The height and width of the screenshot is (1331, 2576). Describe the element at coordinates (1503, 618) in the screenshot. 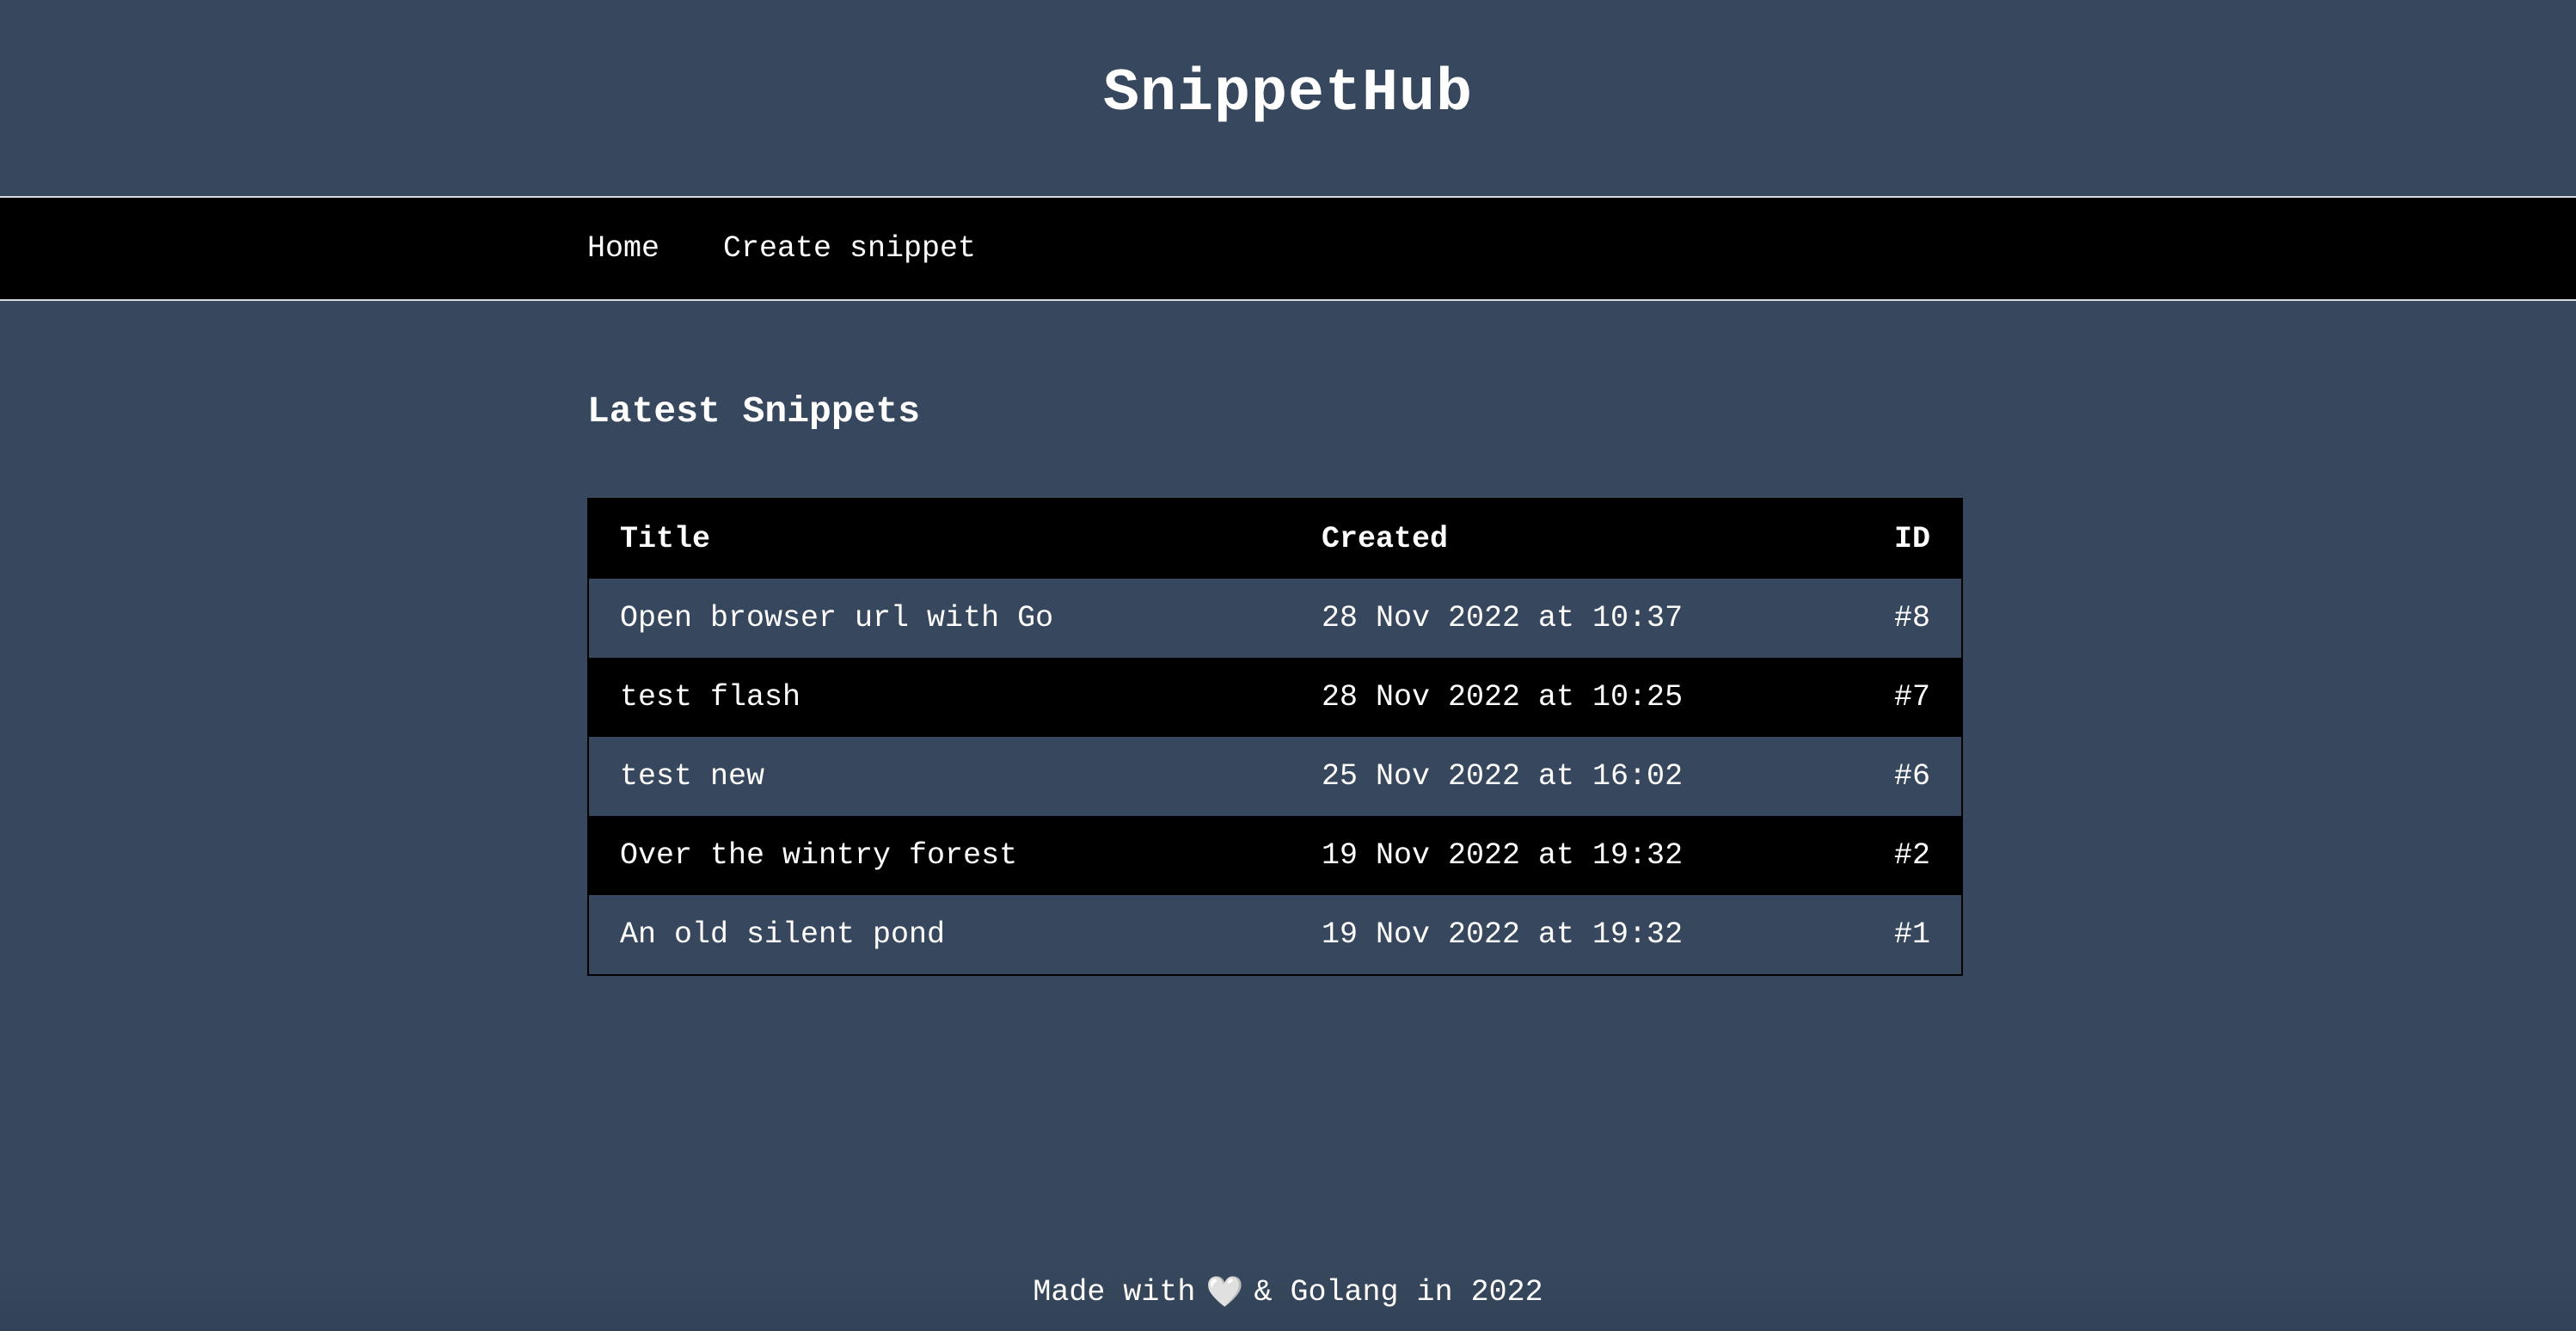

I see `snippet-created-cell: 28 Nov 2022 at 10:37` at that location.